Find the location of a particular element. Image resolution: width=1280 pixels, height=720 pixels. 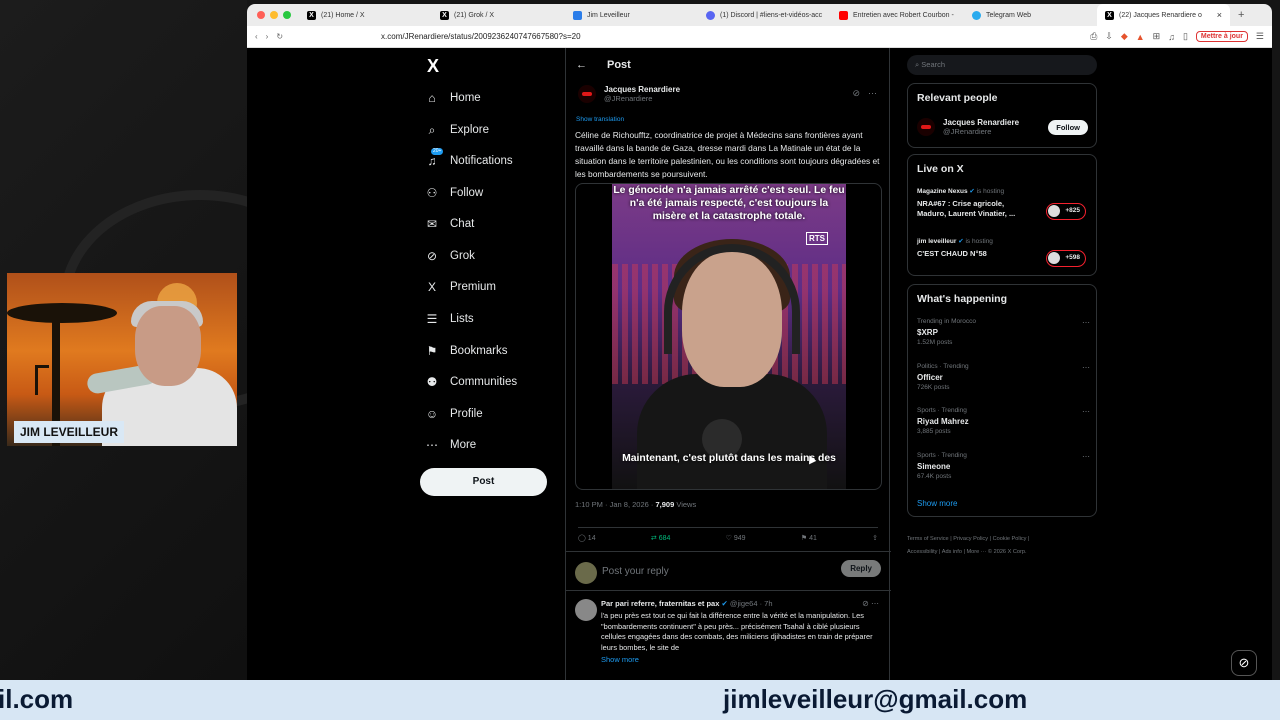

browser-tab: X (21) Grok / X is located at coordinates (498, 15).